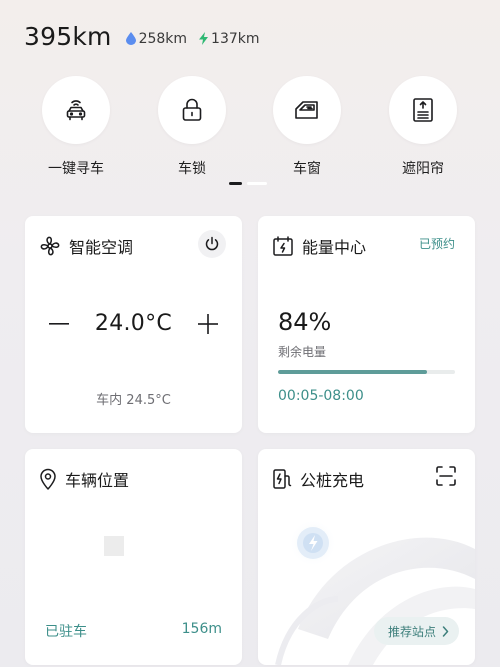 The image size is (500, 667). I want to click on location-title: 车辆位置, so click(84, 479).